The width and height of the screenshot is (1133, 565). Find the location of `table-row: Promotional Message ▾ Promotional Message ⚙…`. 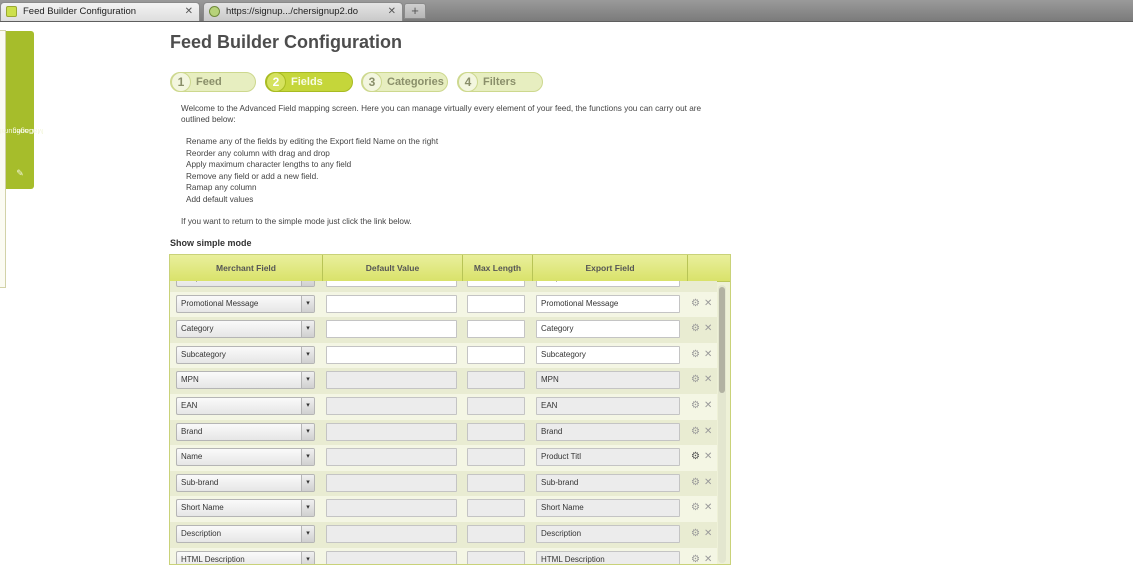

table-row: Promotional Message ▾ Promotional Message ⚙… is located at coordinates (443, 304).